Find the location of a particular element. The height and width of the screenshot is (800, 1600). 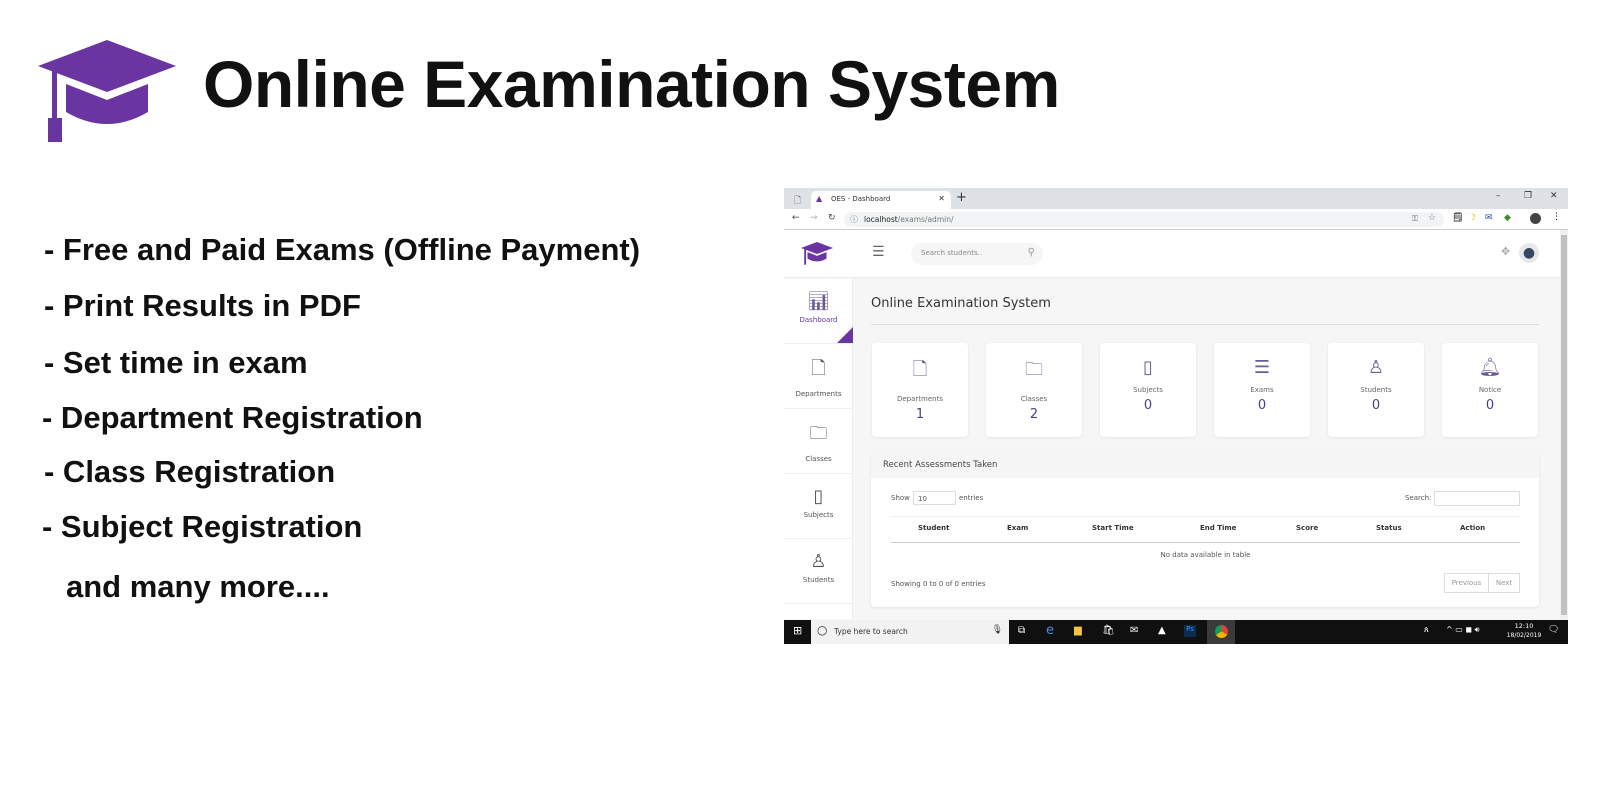

stat-value: 2 is located at coordinates (1034, 414).